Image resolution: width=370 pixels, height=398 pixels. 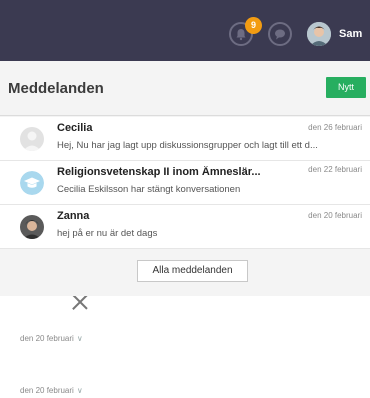 What do you see at coordinates (346, 87) in the screenshot?
I see `new-message-button: Nytt` at bounding box center [346, 87].